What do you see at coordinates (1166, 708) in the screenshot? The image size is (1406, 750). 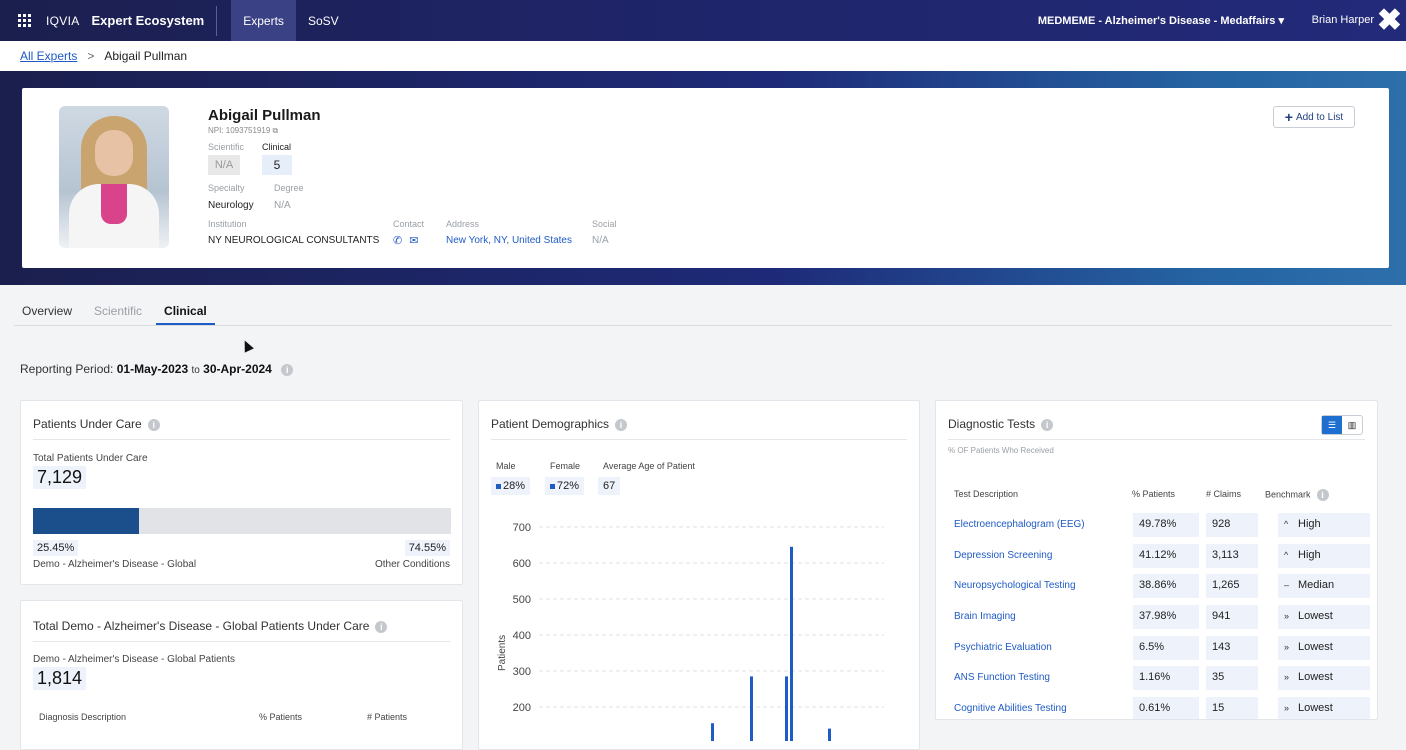 I see `pct-cell: 0.61%` at bounding box center [1166, 708].